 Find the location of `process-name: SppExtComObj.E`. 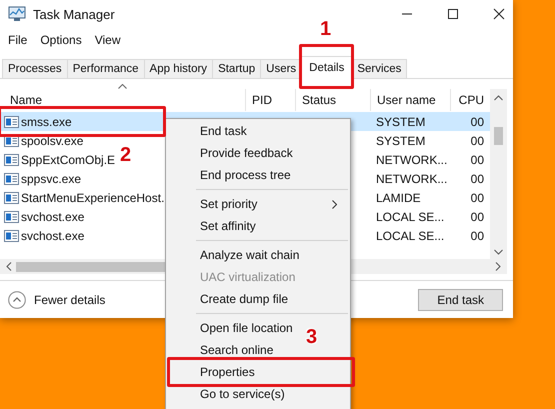

process-name: SppExtComObj.E is located at coordinates (68, 159).